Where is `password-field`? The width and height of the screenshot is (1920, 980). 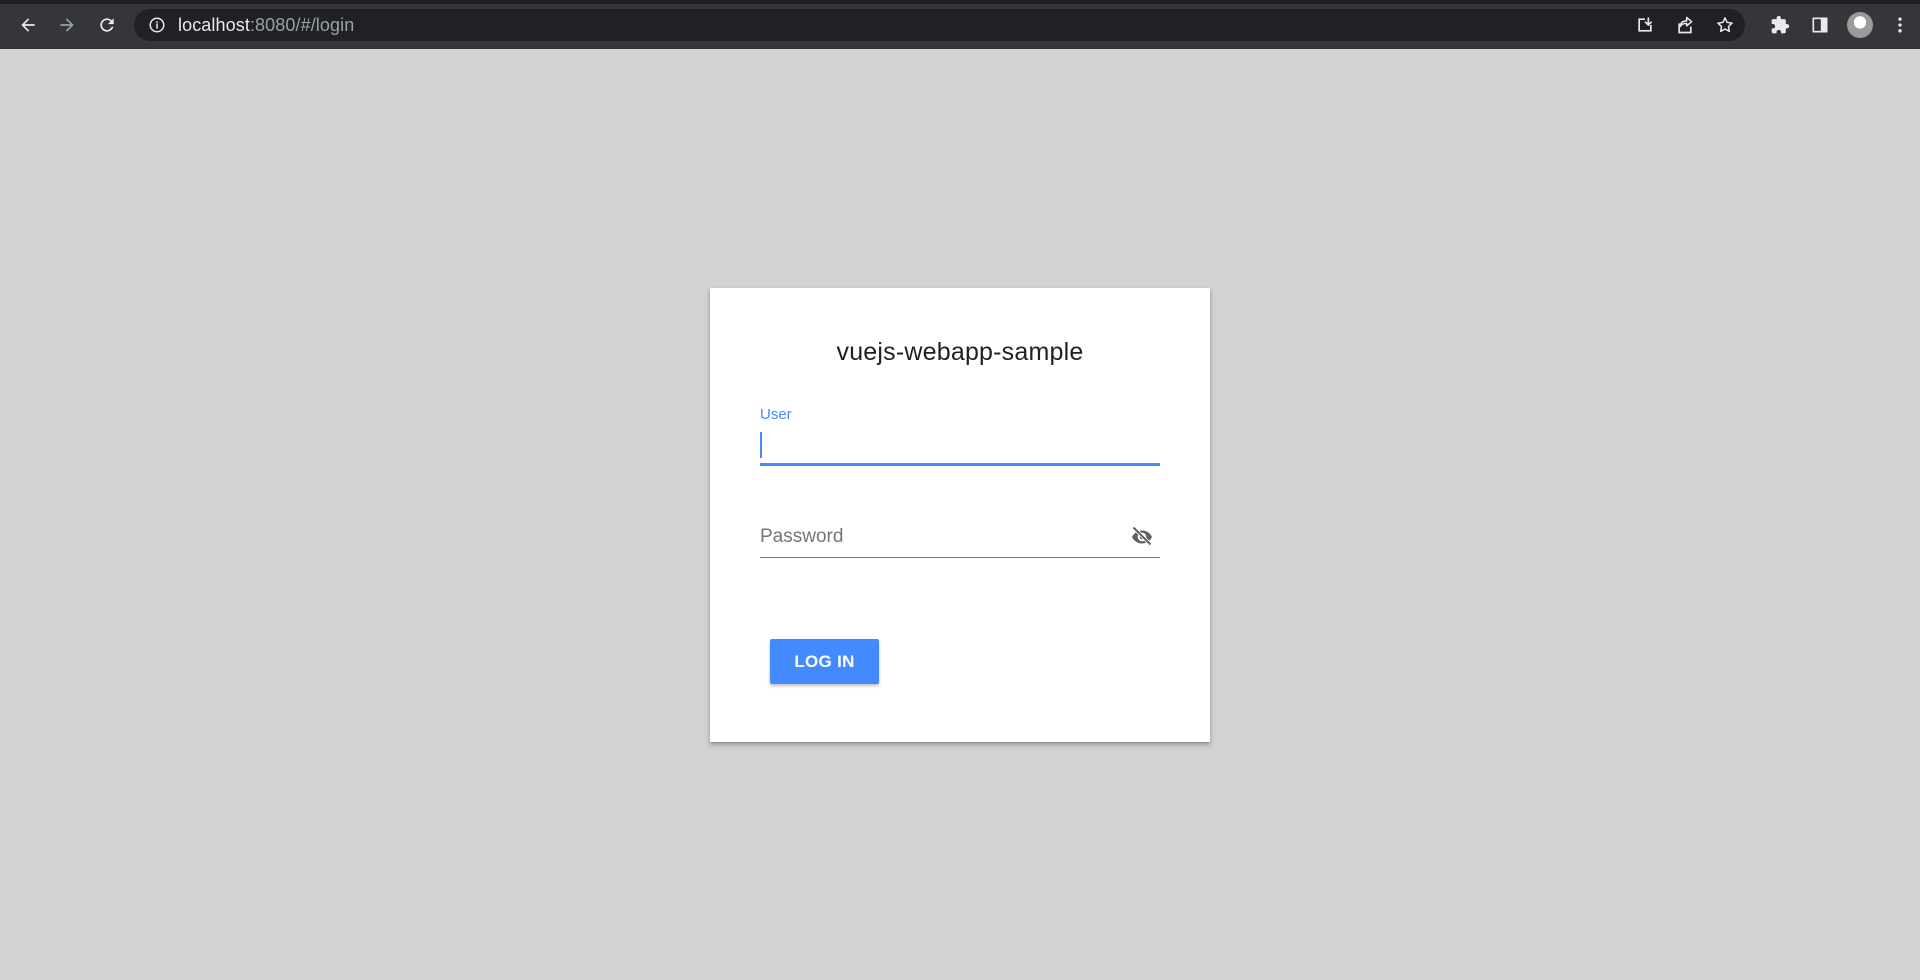 password-field is located at coordinates (960, 538).